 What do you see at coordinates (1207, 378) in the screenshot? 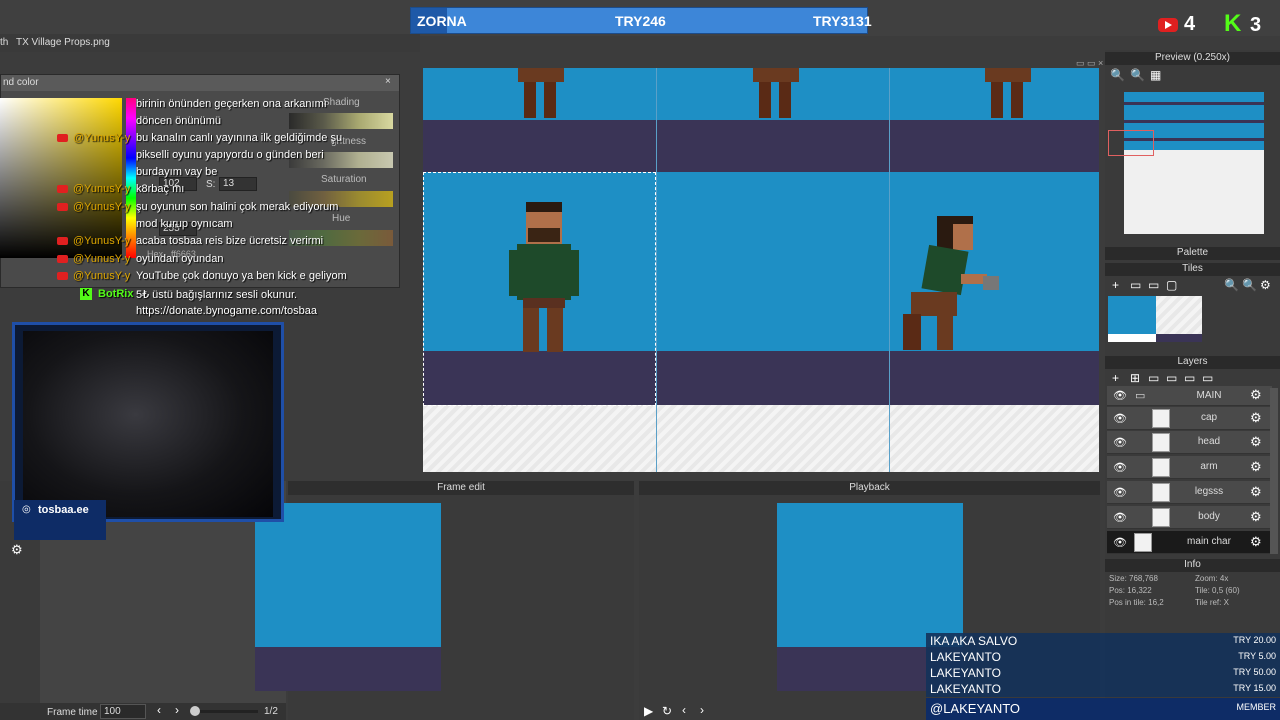
I see `layer-options-icon: ▭` at bounding box center [1207, 378].